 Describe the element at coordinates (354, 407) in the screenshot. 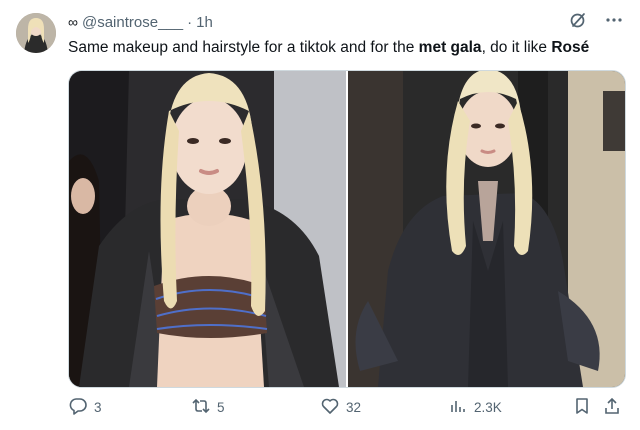

I see `like-count: 32` at that location.